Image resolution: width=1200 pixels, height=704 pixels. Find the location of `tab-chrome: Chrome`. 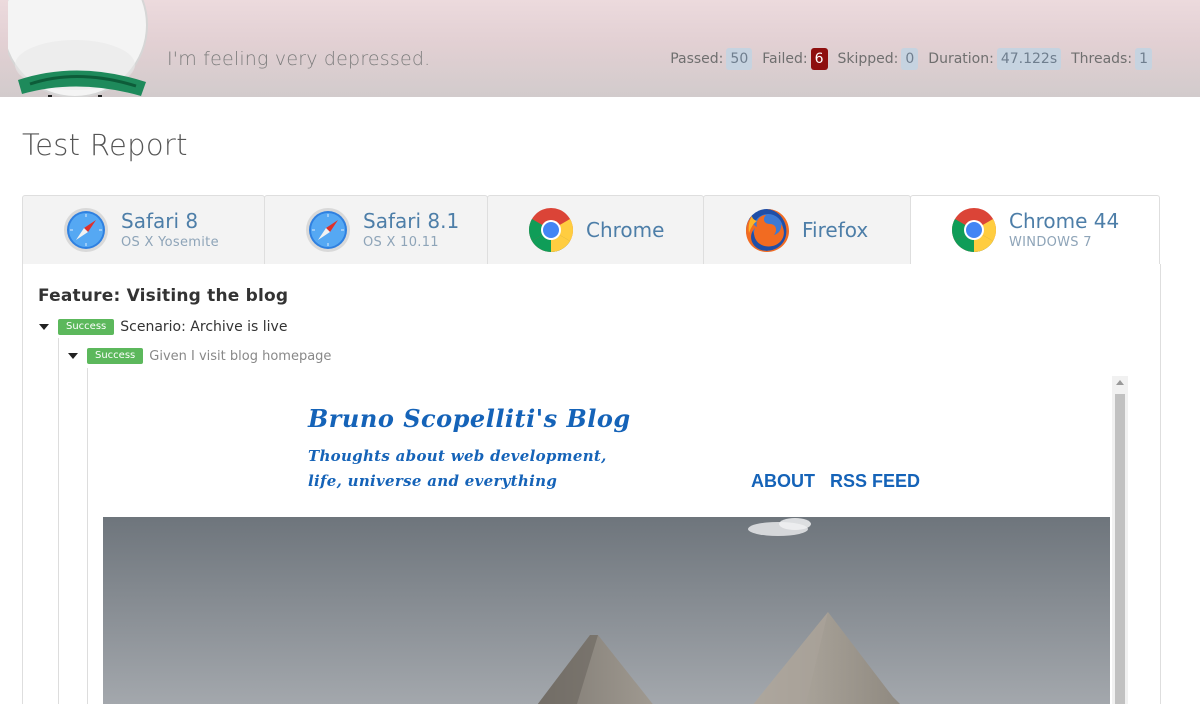

tab-chrome: Chrome is located at coordinates (595, 230).